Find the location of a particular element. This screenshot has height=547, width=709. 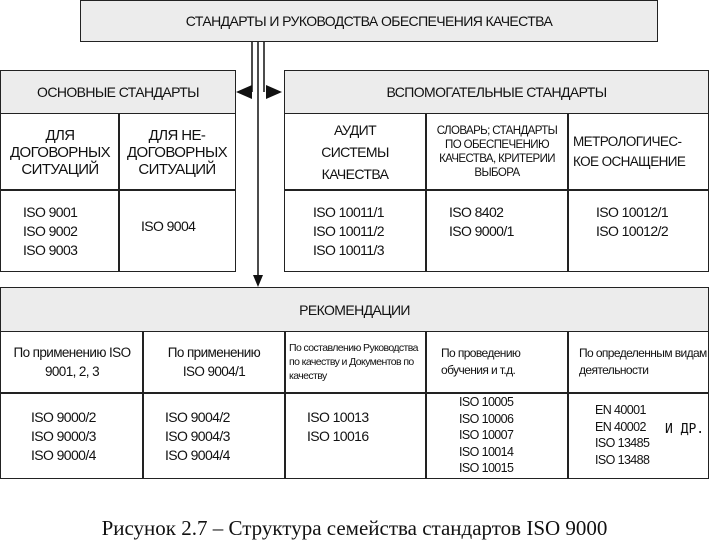

standard-item: ISO 10007 is located at coordinates (486, 435).